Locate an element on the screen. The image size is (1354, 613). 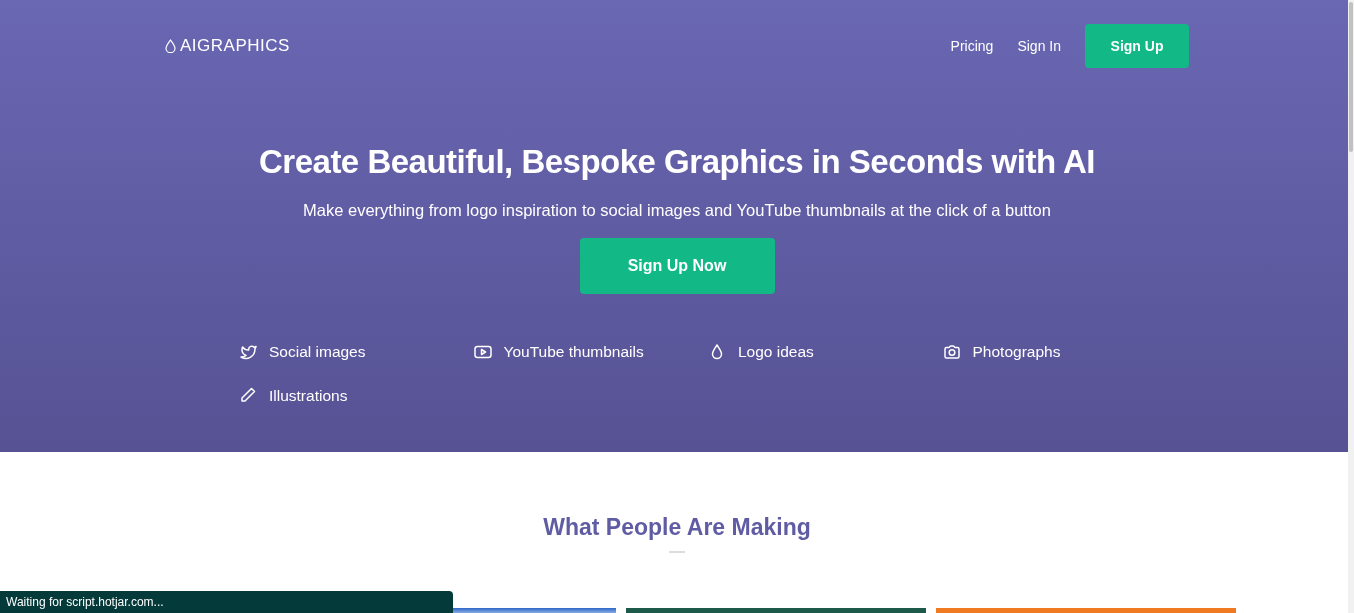
hero-subtitle: Make everything from logo inspiration to social images and YouTube thumbnails at the click of a button is located at coordinates (677, 210).